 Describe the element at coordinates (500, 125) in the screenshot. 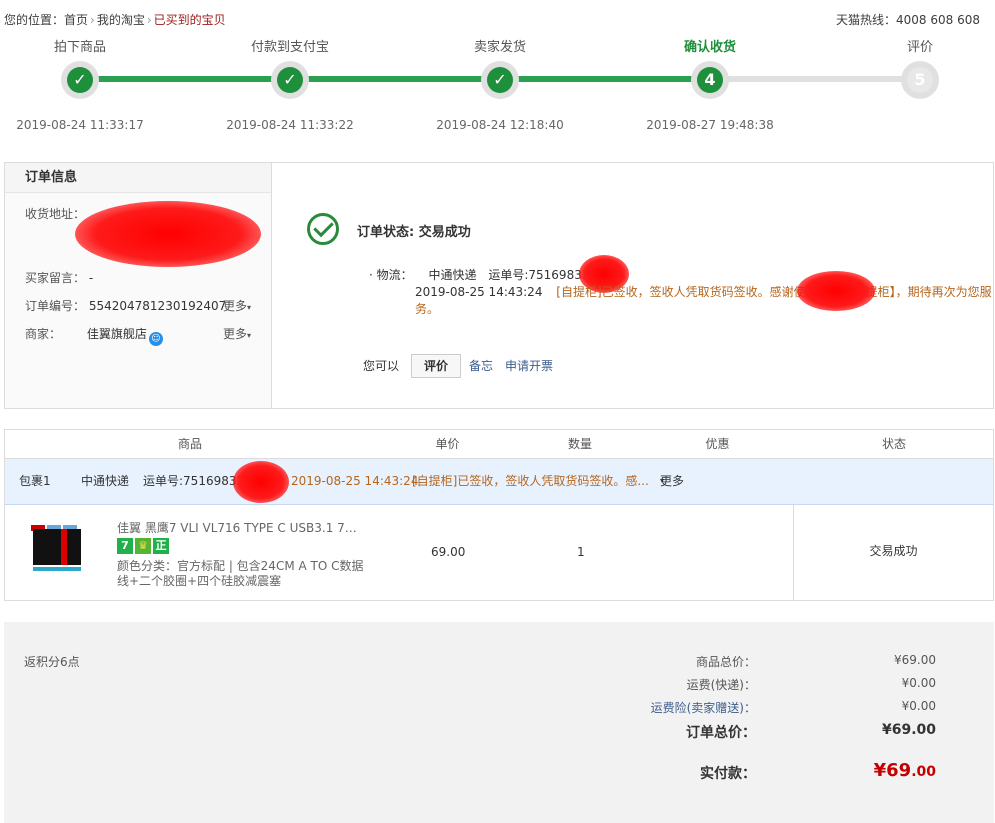

I see `step-time: 2019-08-24 12:18:40` at that location.